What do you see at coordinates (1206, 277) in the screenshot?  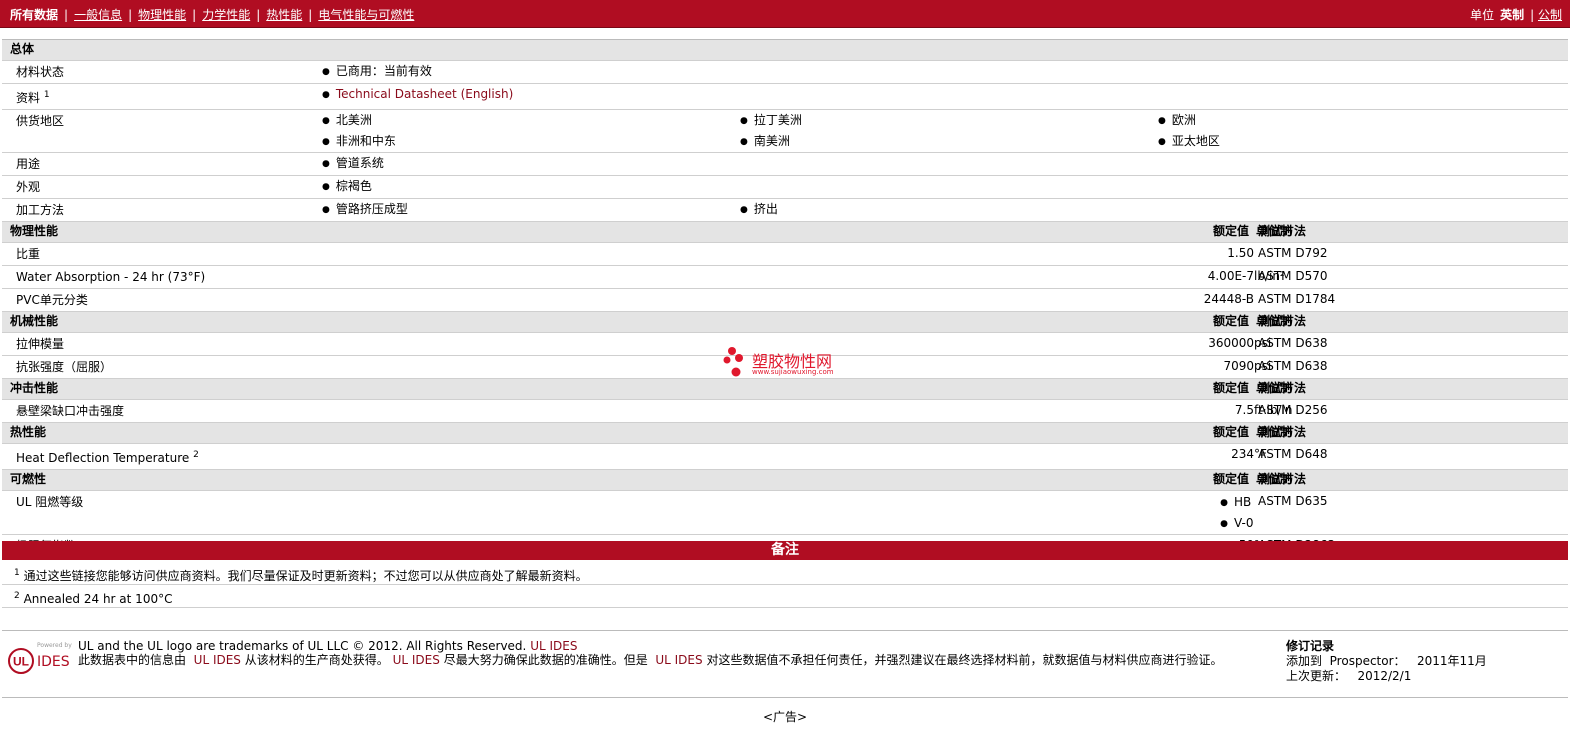 I see `property-value: 4.00E-7` at bounding box center [1206, 277].